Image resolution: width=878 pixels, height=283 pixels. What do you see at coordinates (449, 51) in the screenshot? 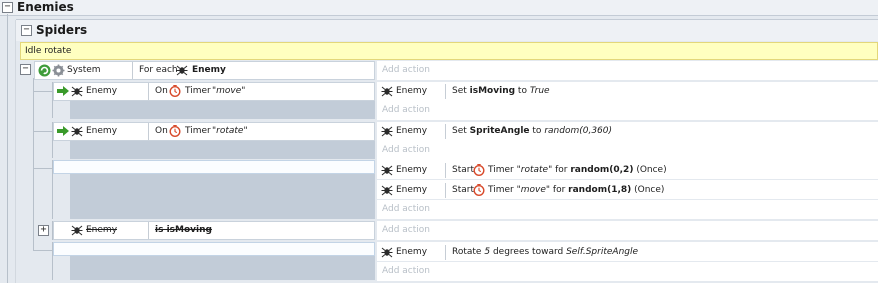
I see `comment-row` at bounding box center [449, 51].